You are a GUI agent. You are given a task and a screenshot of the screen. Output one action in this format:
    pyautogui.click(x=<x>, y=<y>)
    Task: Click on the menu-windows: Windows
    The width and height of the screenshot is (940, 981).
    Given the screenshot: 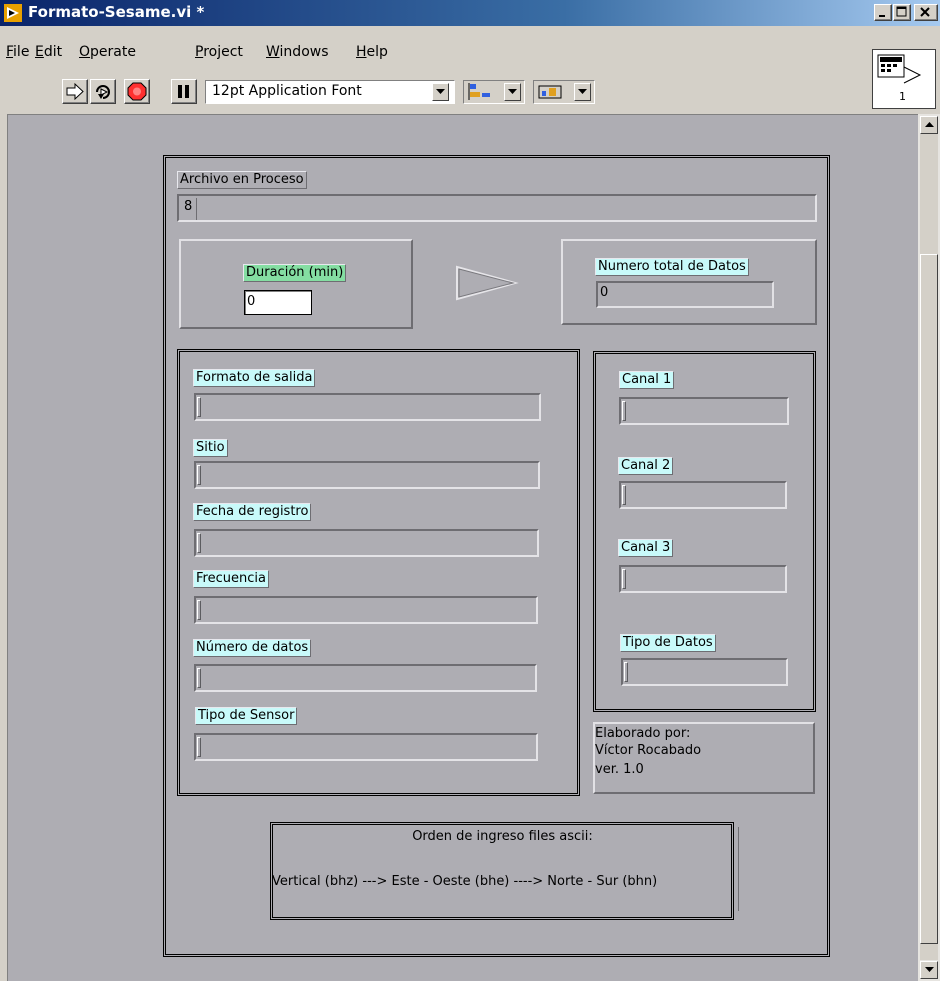 What is the action you would take?
    pyautogui.click(x=297, y=52)
    